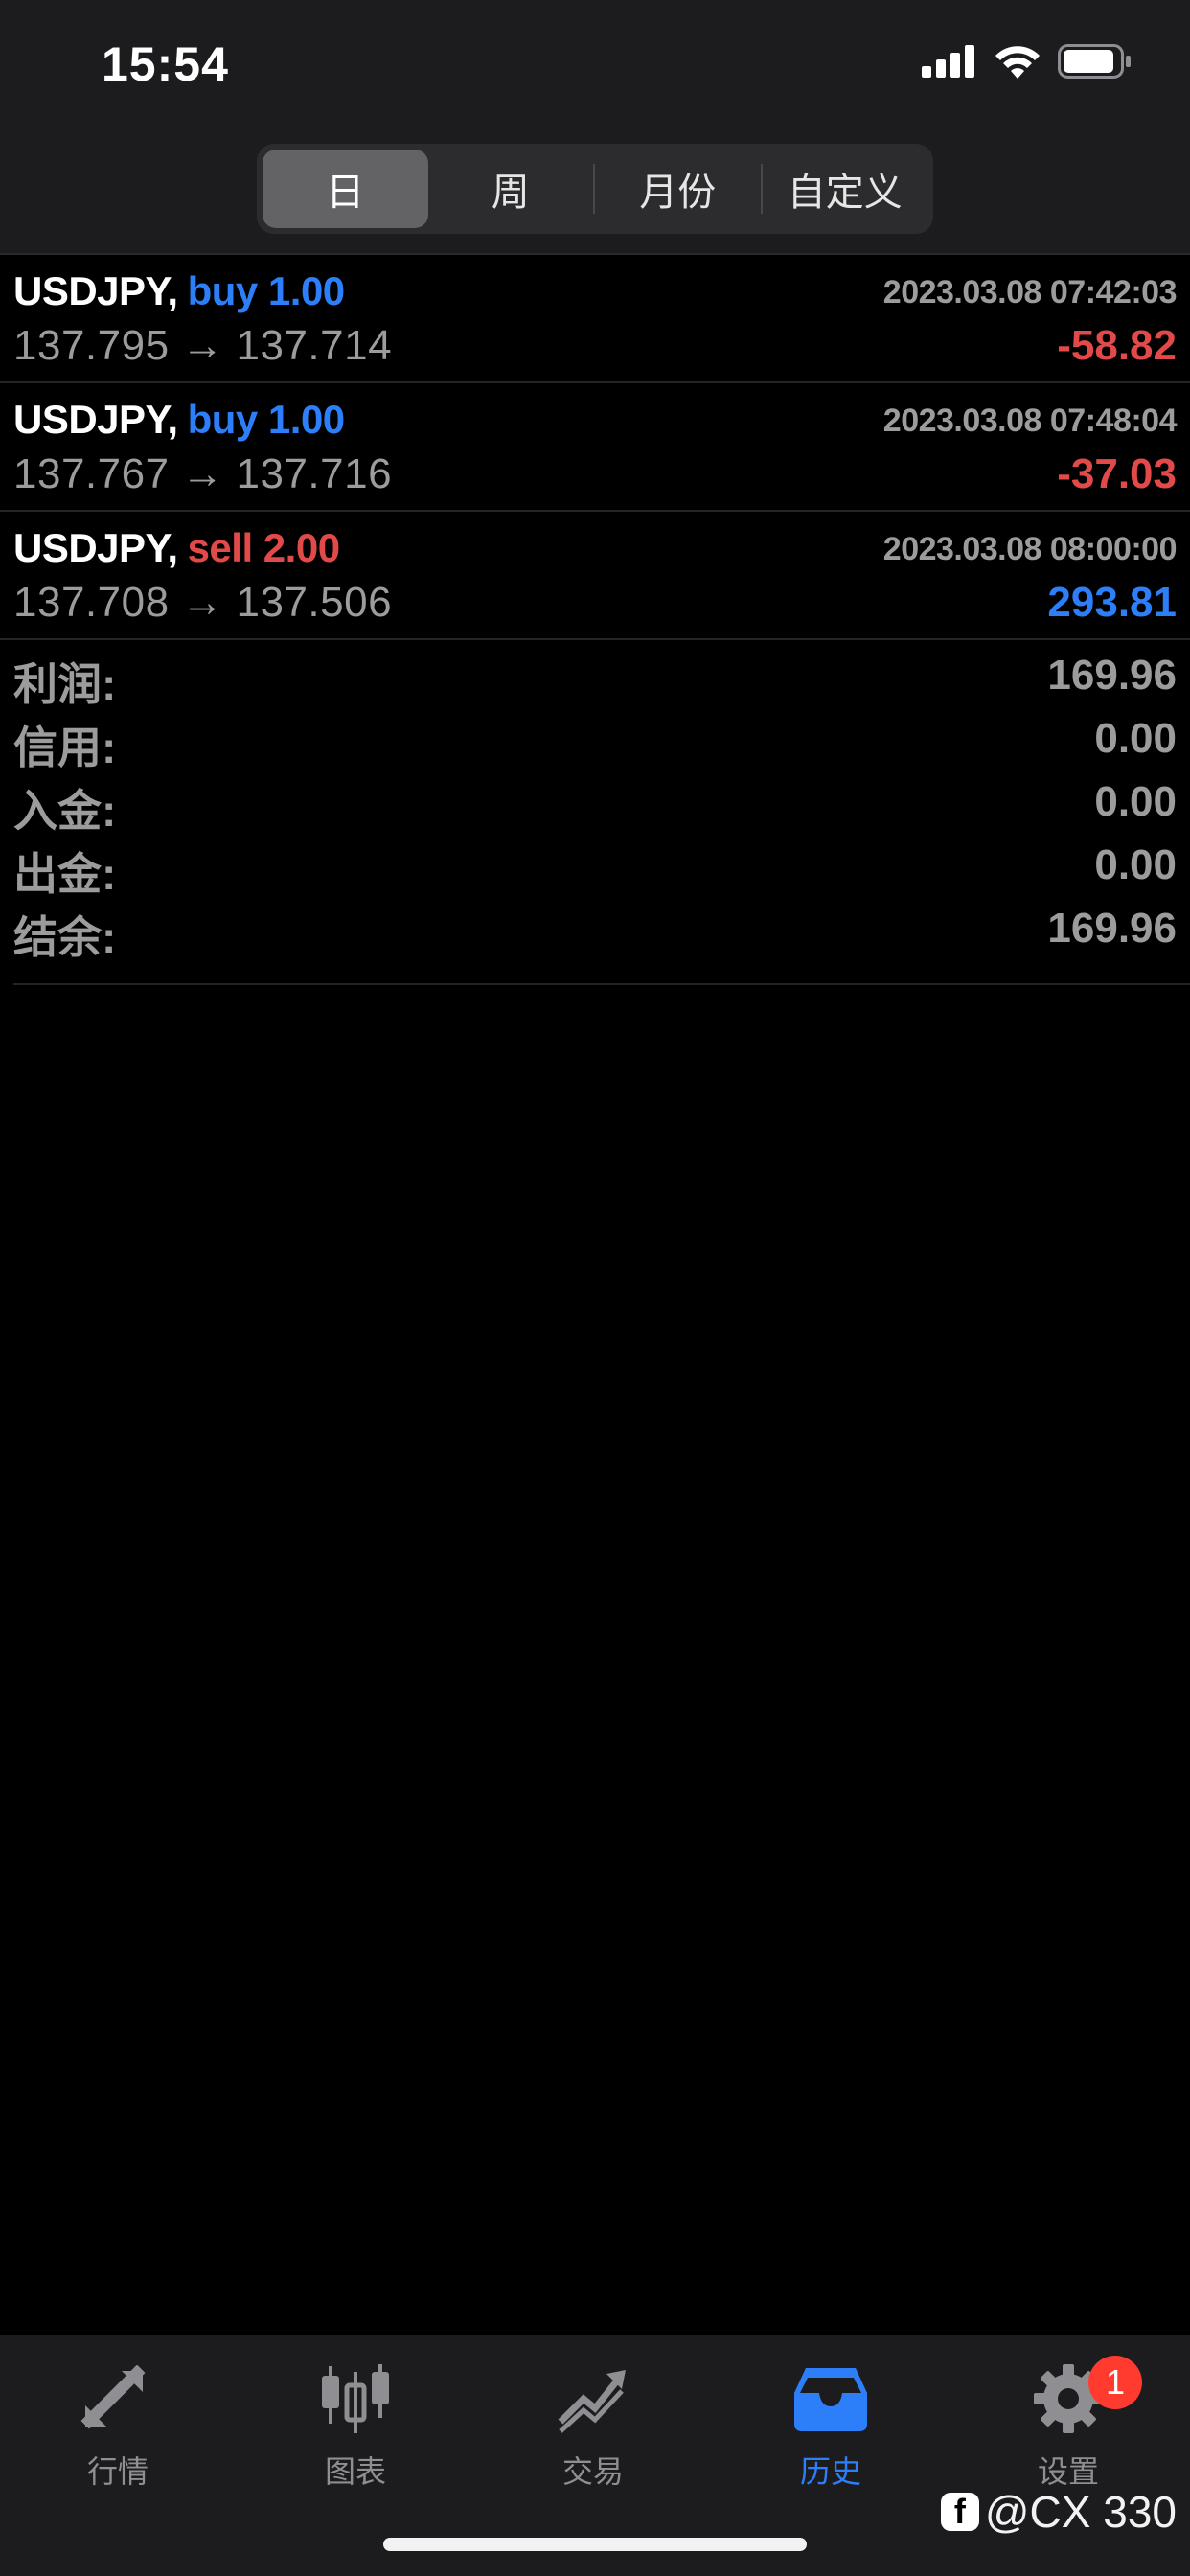  Describe the element at coordinates (1080, 2512) in the screenshot. I see `watermark-text: @CX 330` at that location.